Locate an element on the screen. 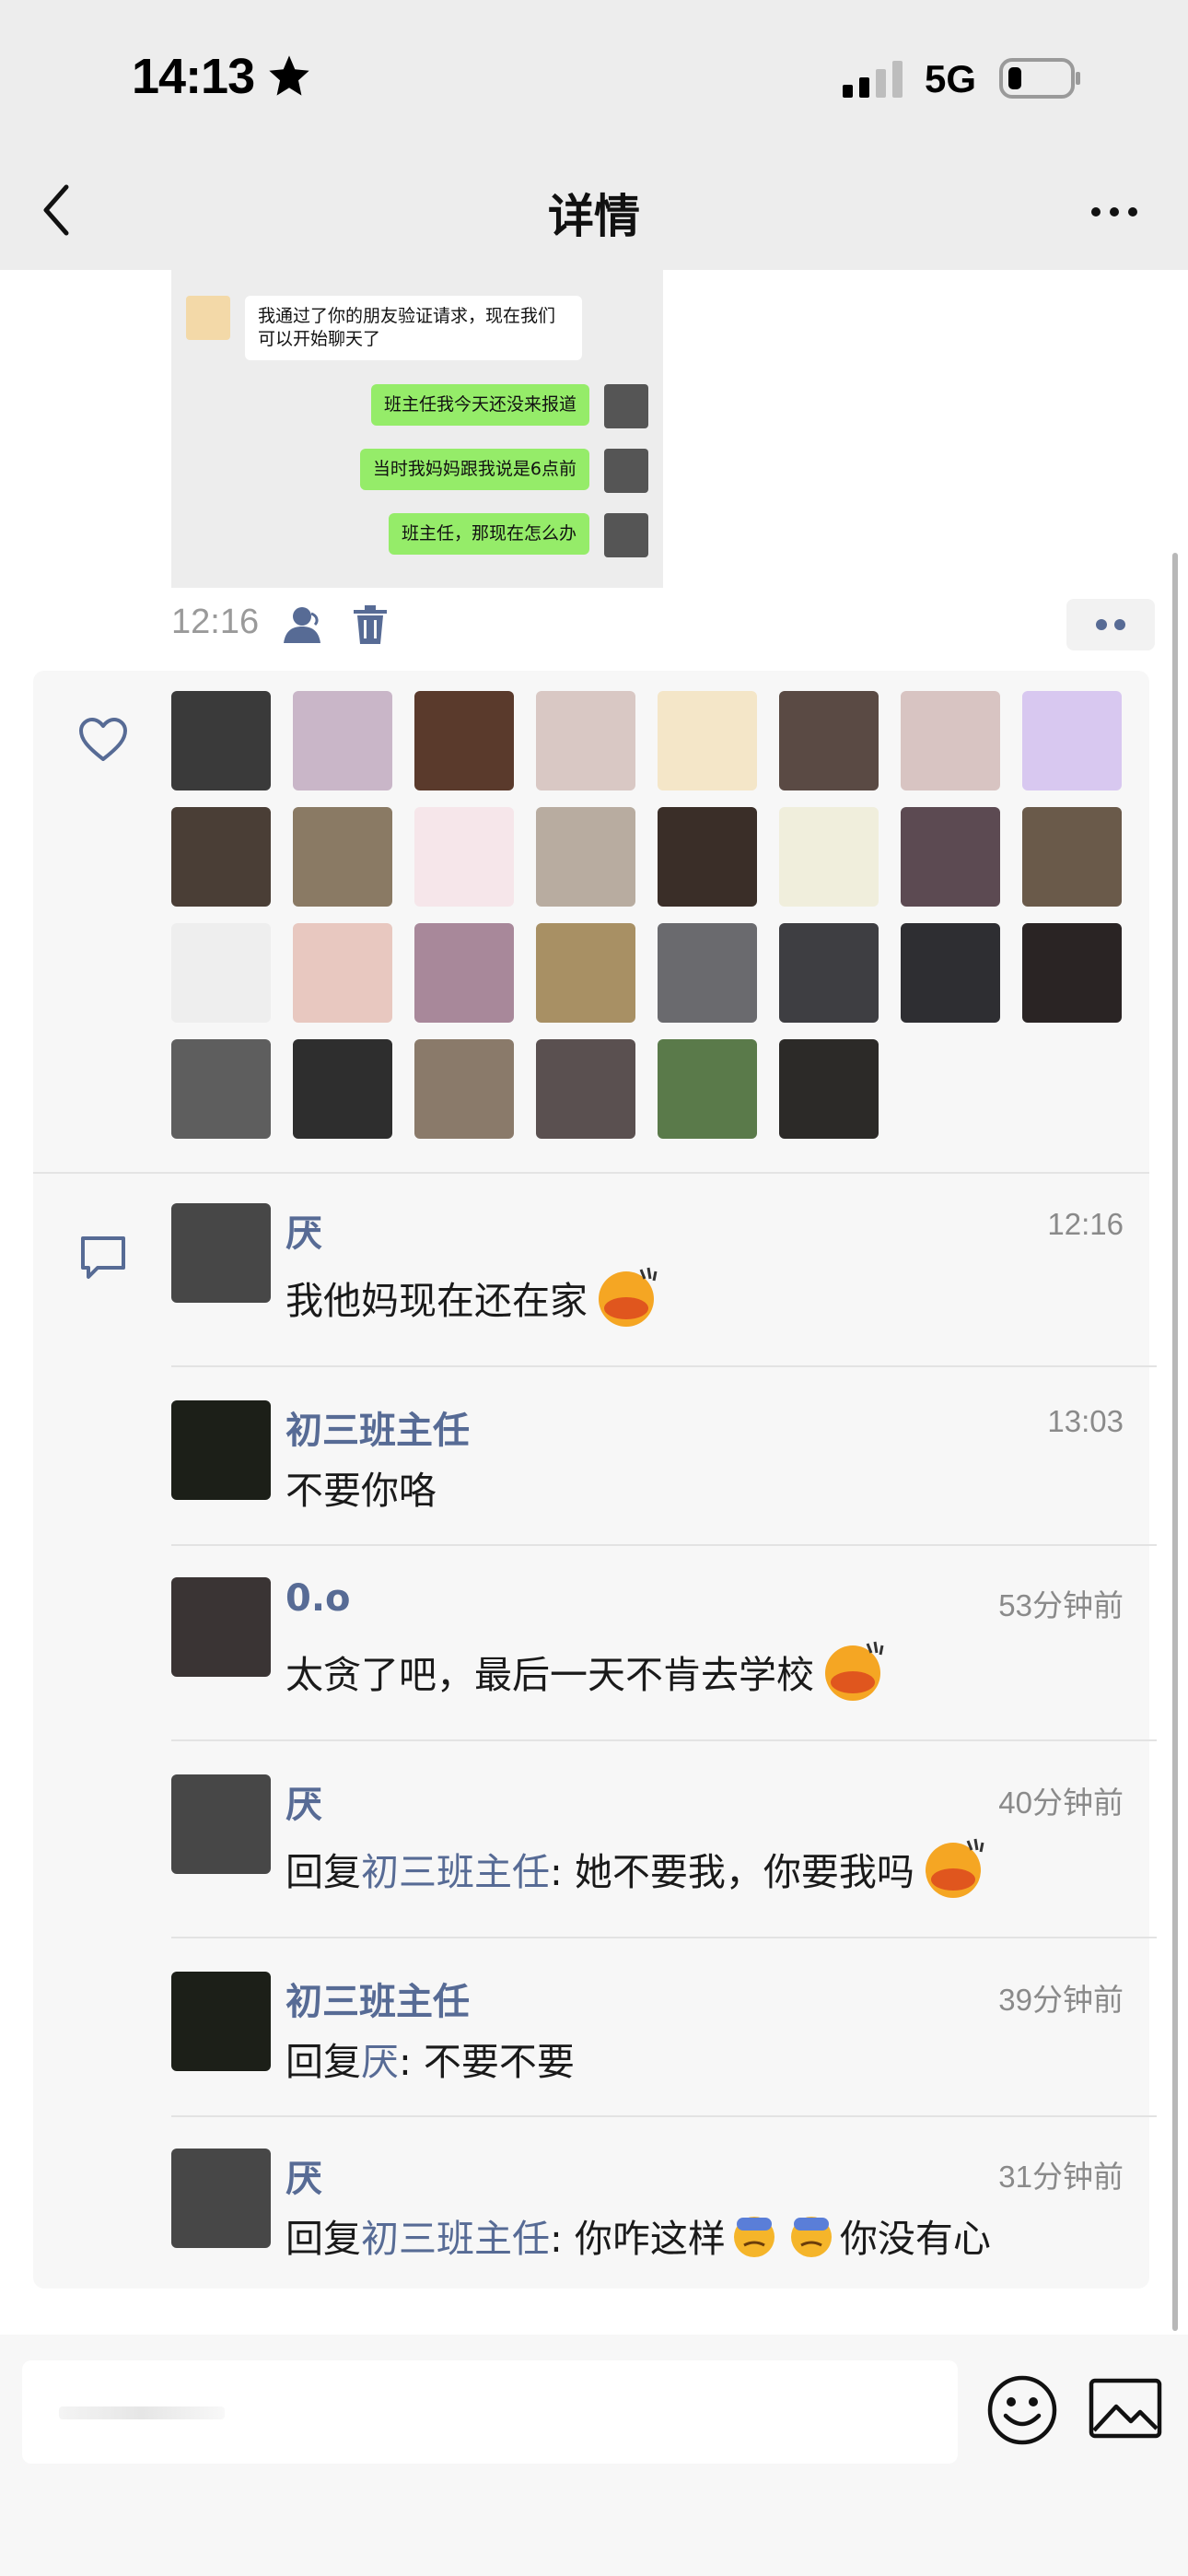 This screenshot has width=1188, height=2576. comment-time: 12:16 is located at coordinates (1085, 1224).